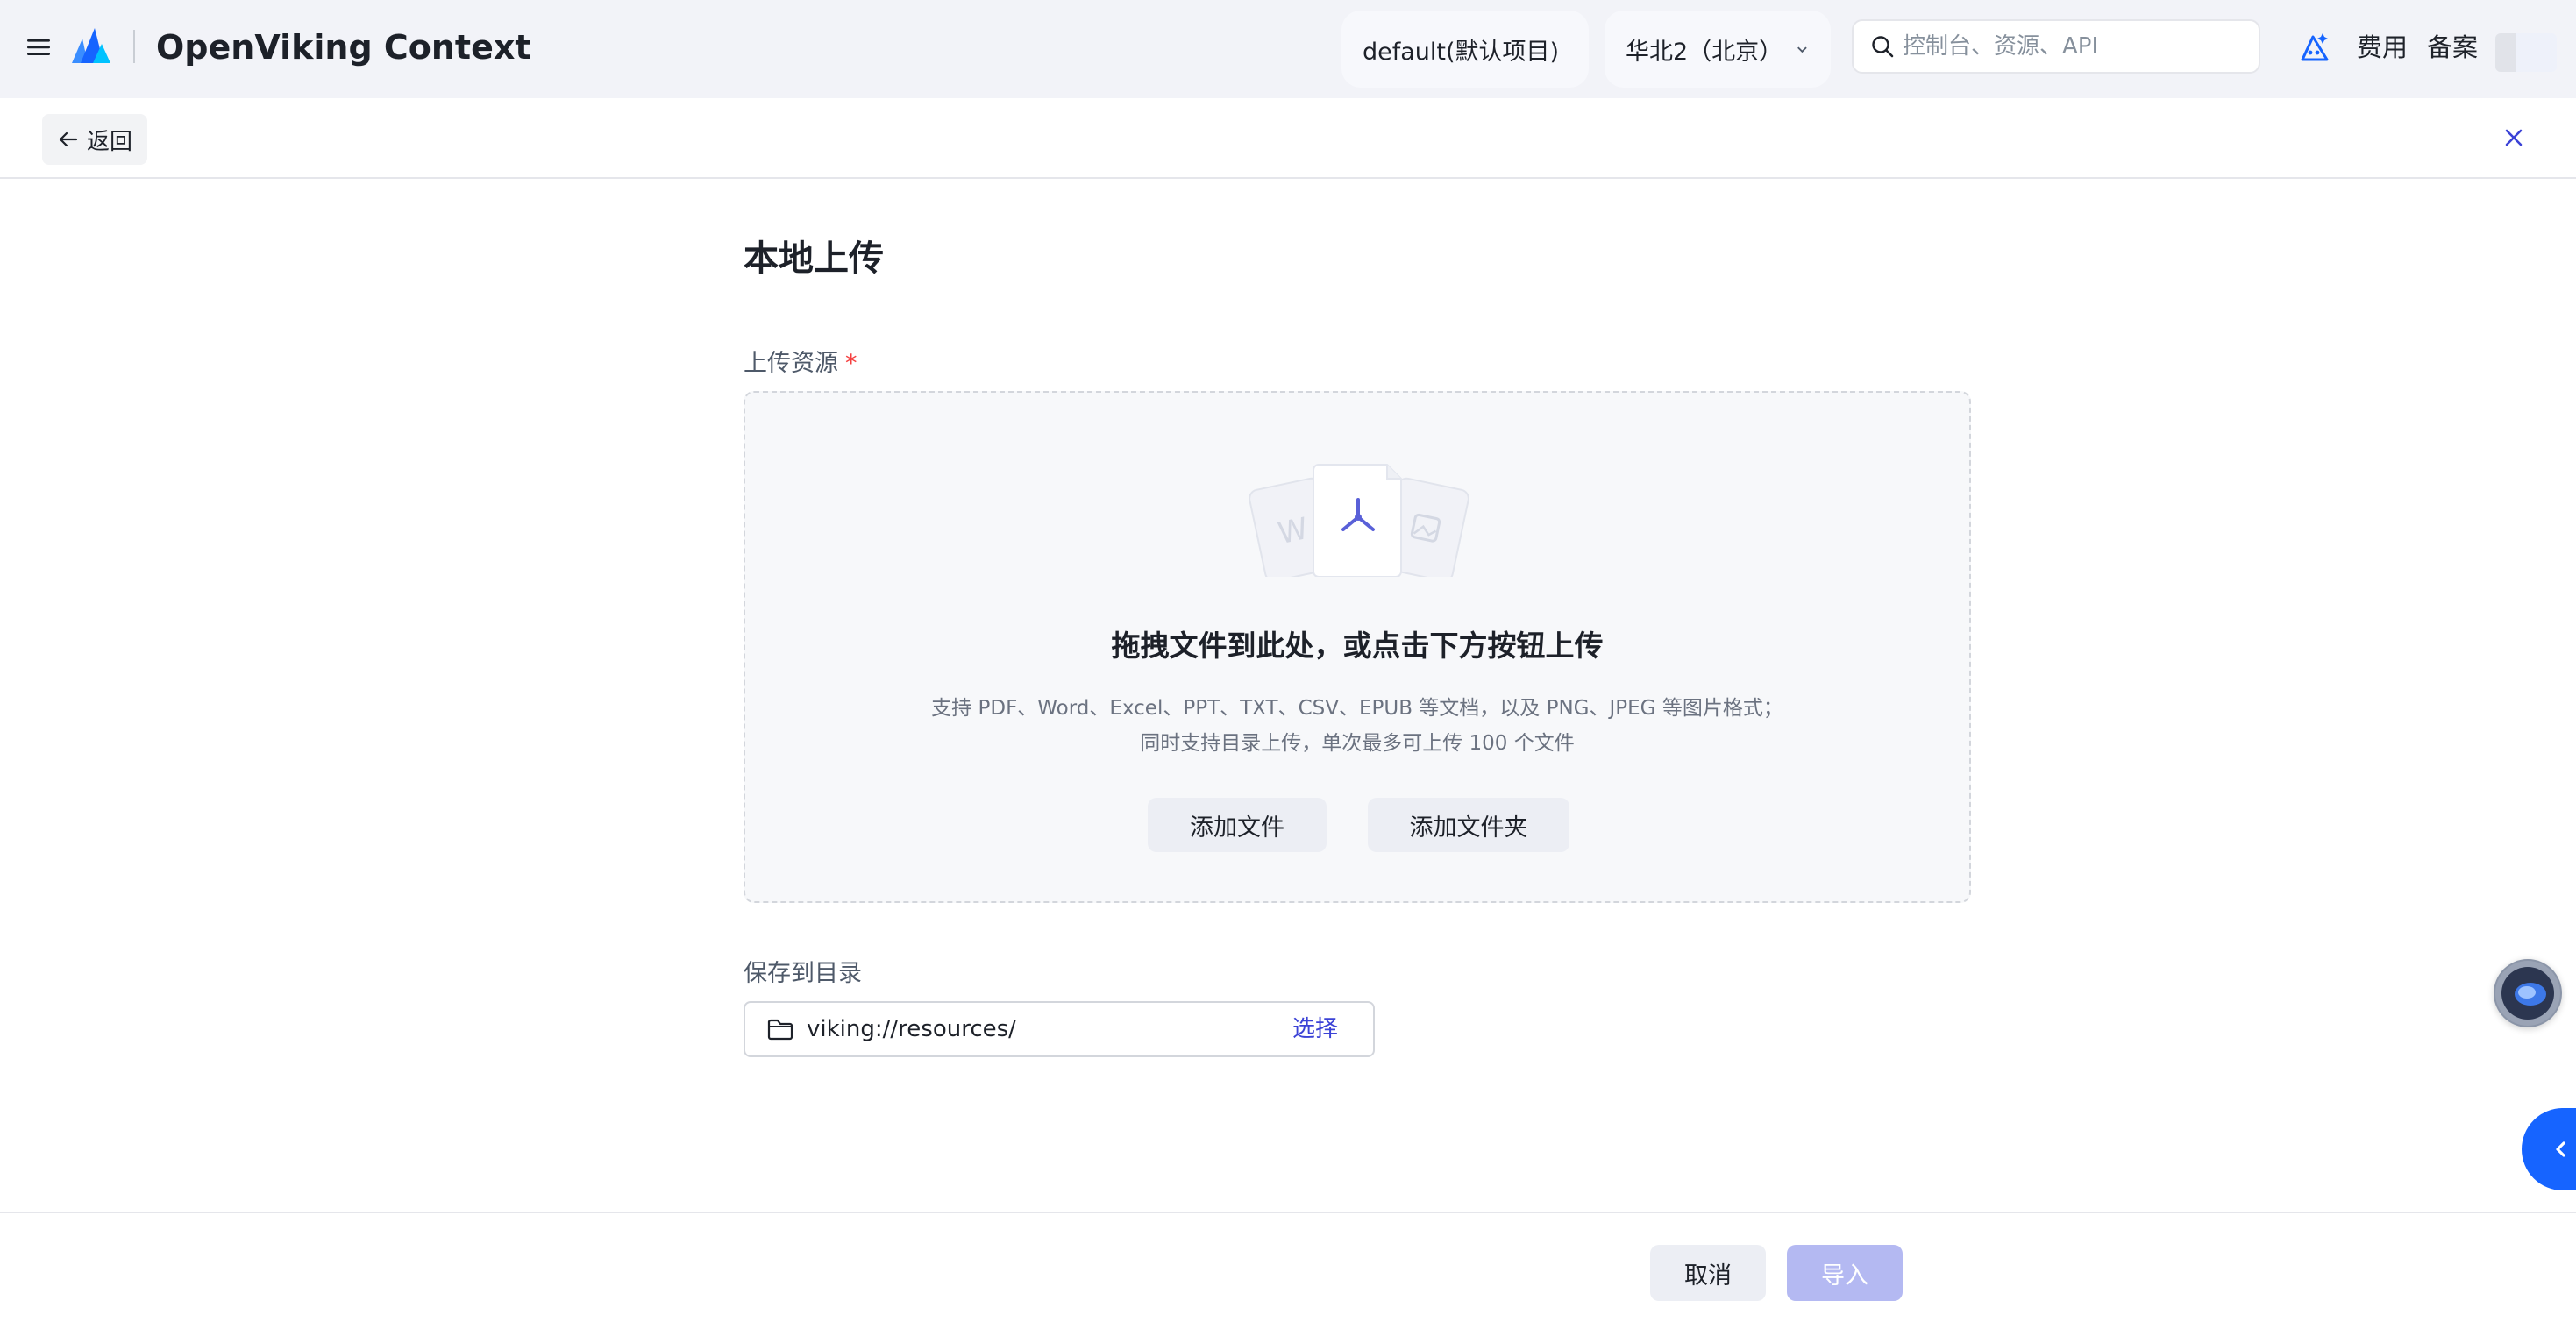 This screenshot has height=1329, width=2576. Describe the element at coordinates (814, 258) in the screenshot. I see `page-title: 本地上传` at that location.